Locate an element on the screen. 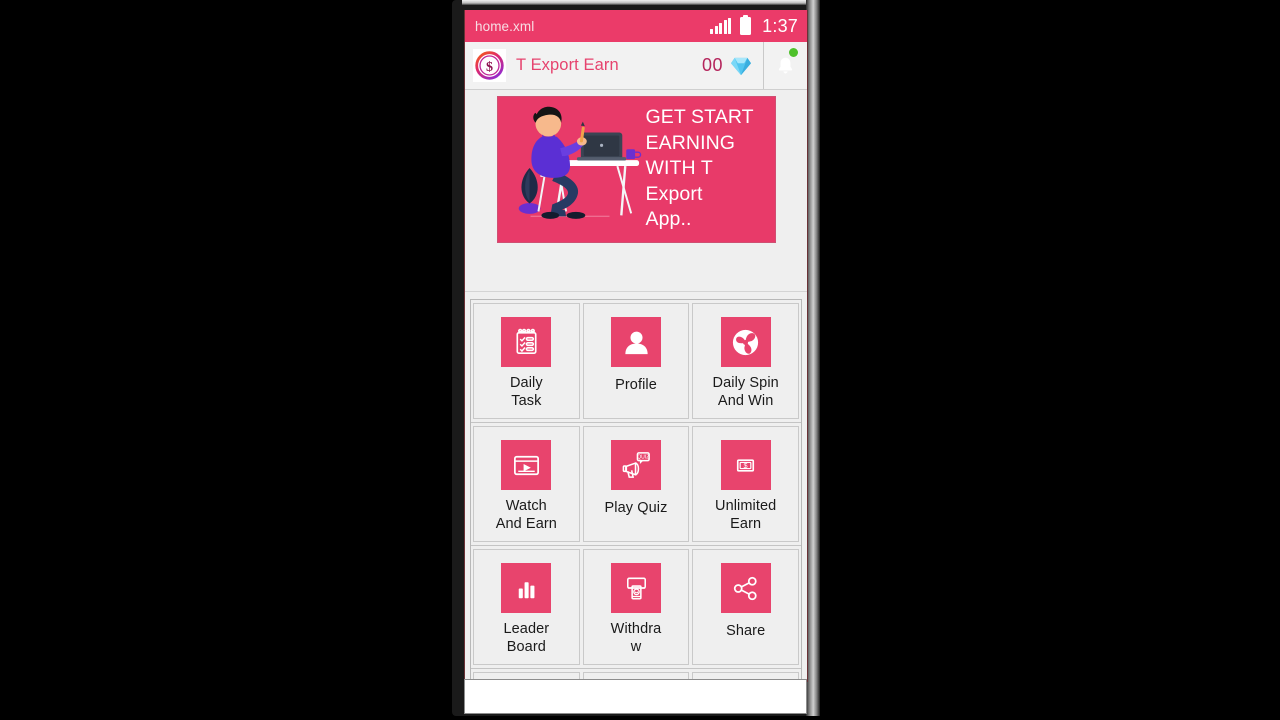 This screenshot has height=720, width=1280. notification-badge-dot is located at coordinates (793, 52).